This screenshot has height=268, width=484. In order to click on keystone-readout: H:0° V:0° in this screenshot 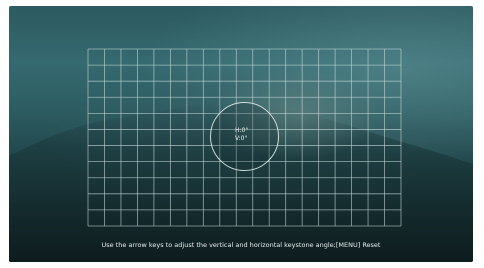, I will do `click(255, 135)`.